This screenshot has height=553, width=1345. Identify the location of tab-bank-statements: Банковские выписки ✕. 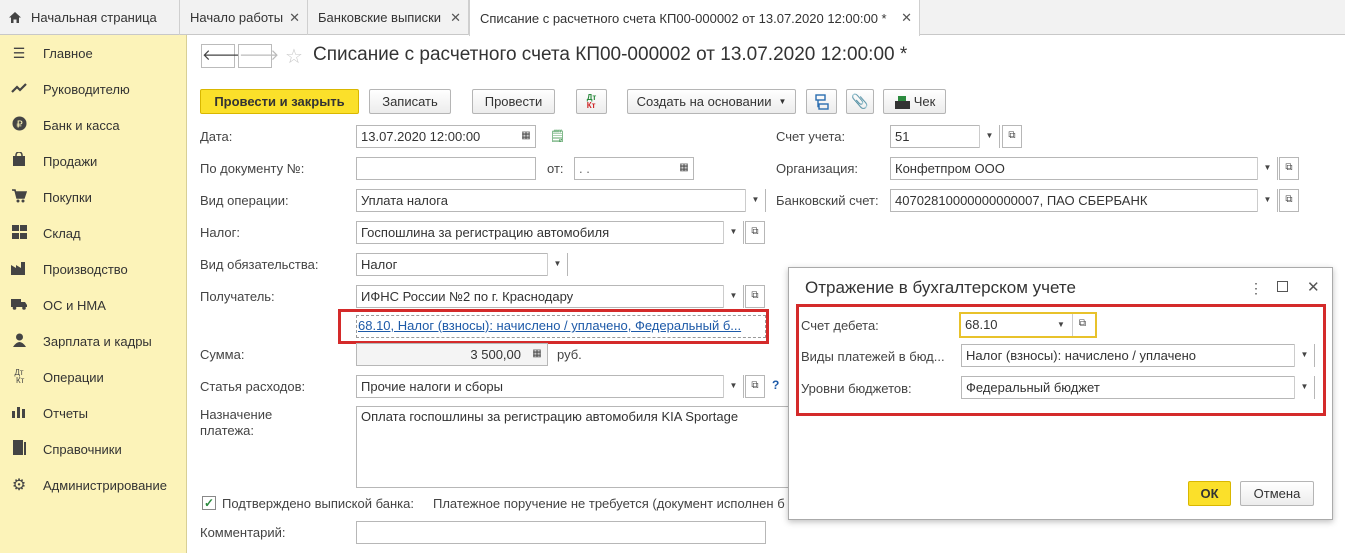
(388, 17).